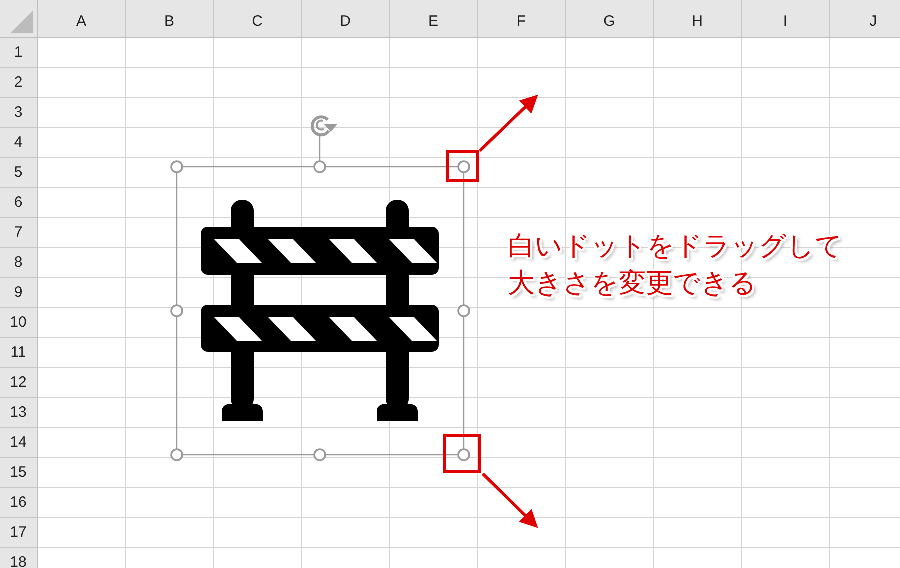 This screenshot has width=900, height=568. I want to click on column-header: A, so click(82, 19).